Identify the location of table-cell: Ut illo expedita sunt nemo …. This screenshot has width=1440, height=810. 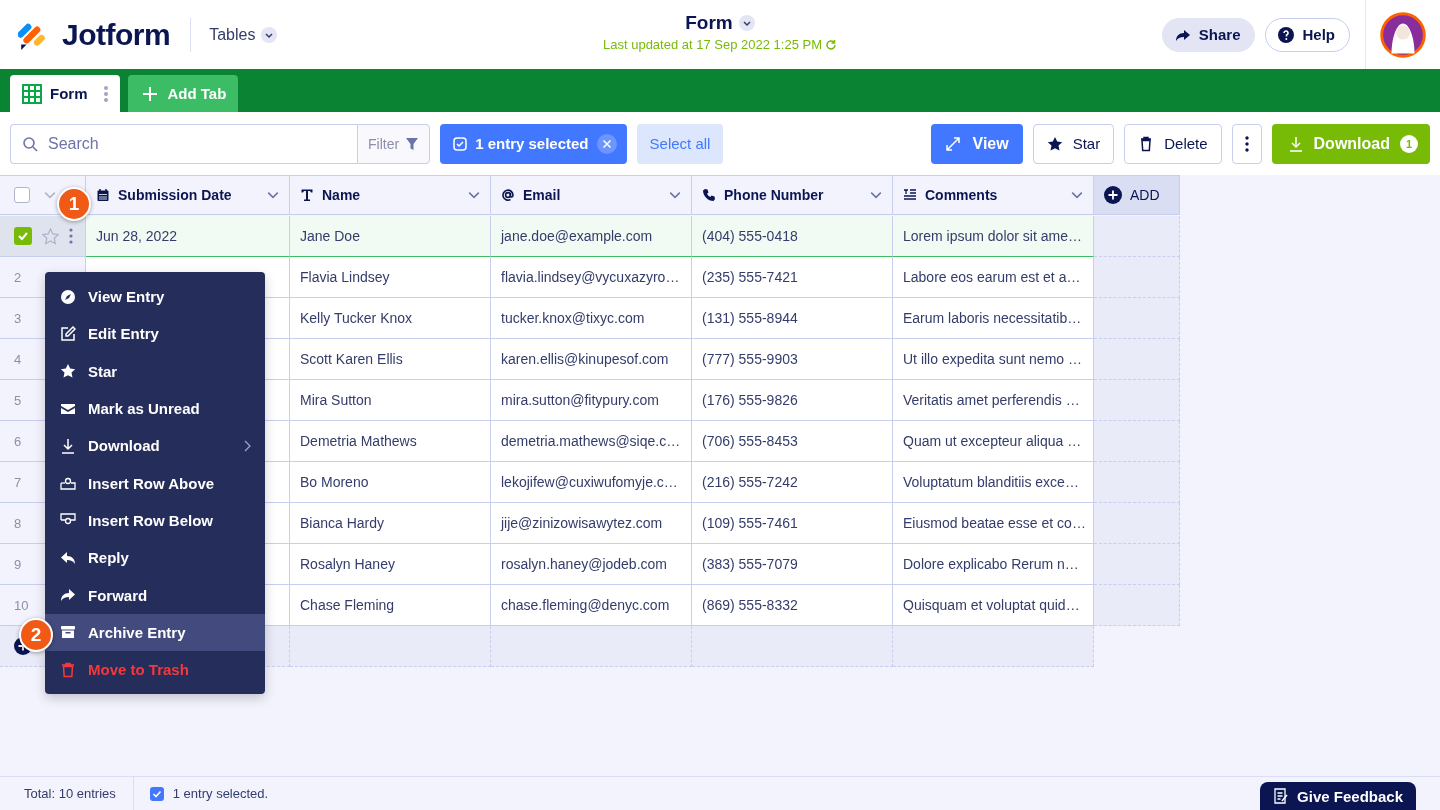
(993, 359).